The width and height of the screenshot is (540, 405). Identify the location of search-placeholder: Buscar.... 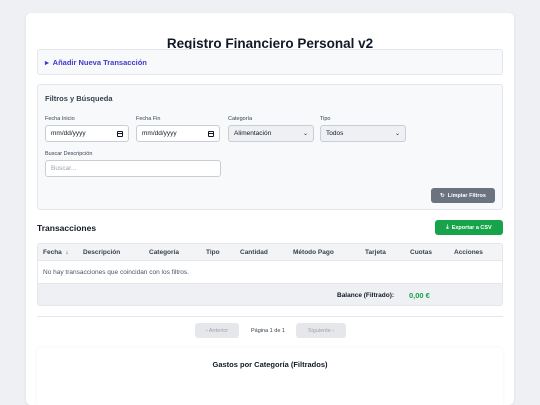
(64, 168).